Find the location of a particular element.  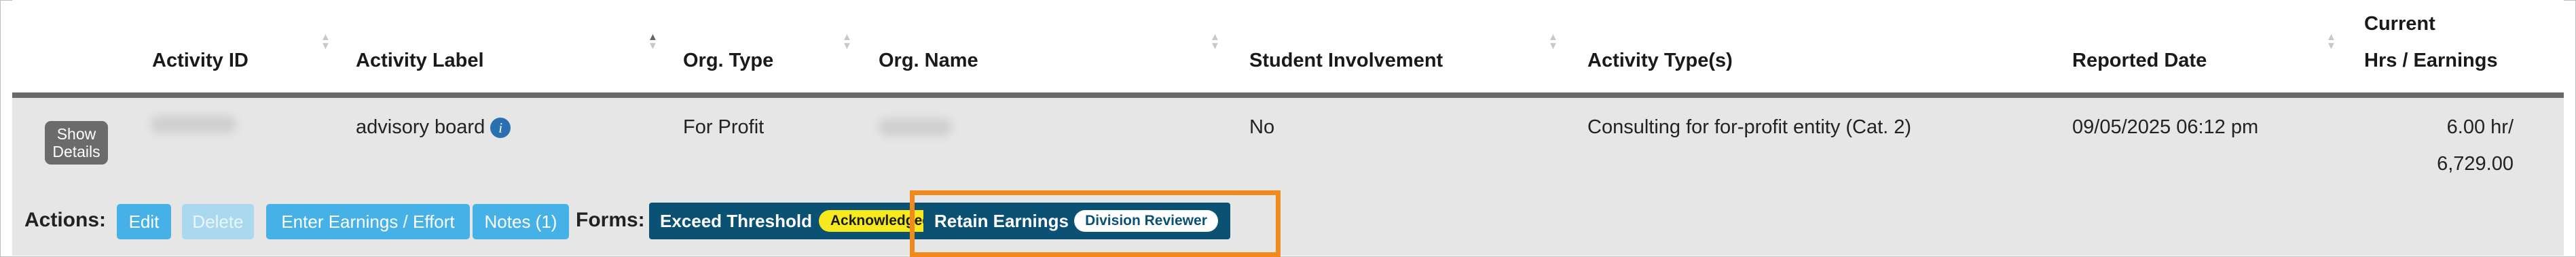

activity-label-cell: advisory board i is located at coordinates (433, 127).